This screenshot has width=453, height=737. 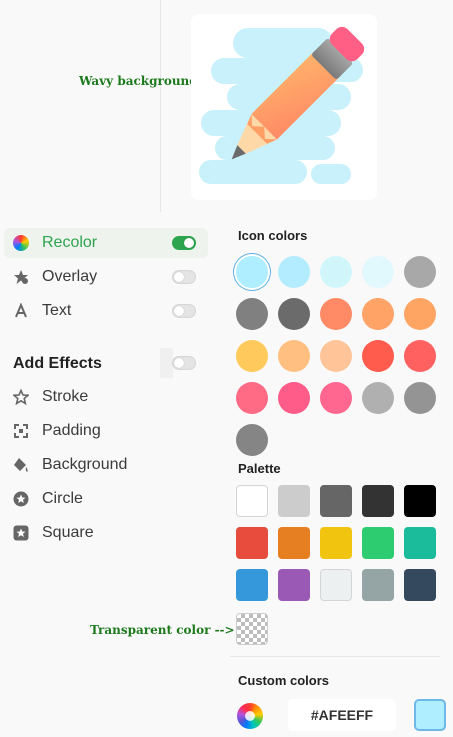 What do you see at coordinates (430, 715) in the screenshot?
I see `current-color-swatch` at bounding box center [430, 715].